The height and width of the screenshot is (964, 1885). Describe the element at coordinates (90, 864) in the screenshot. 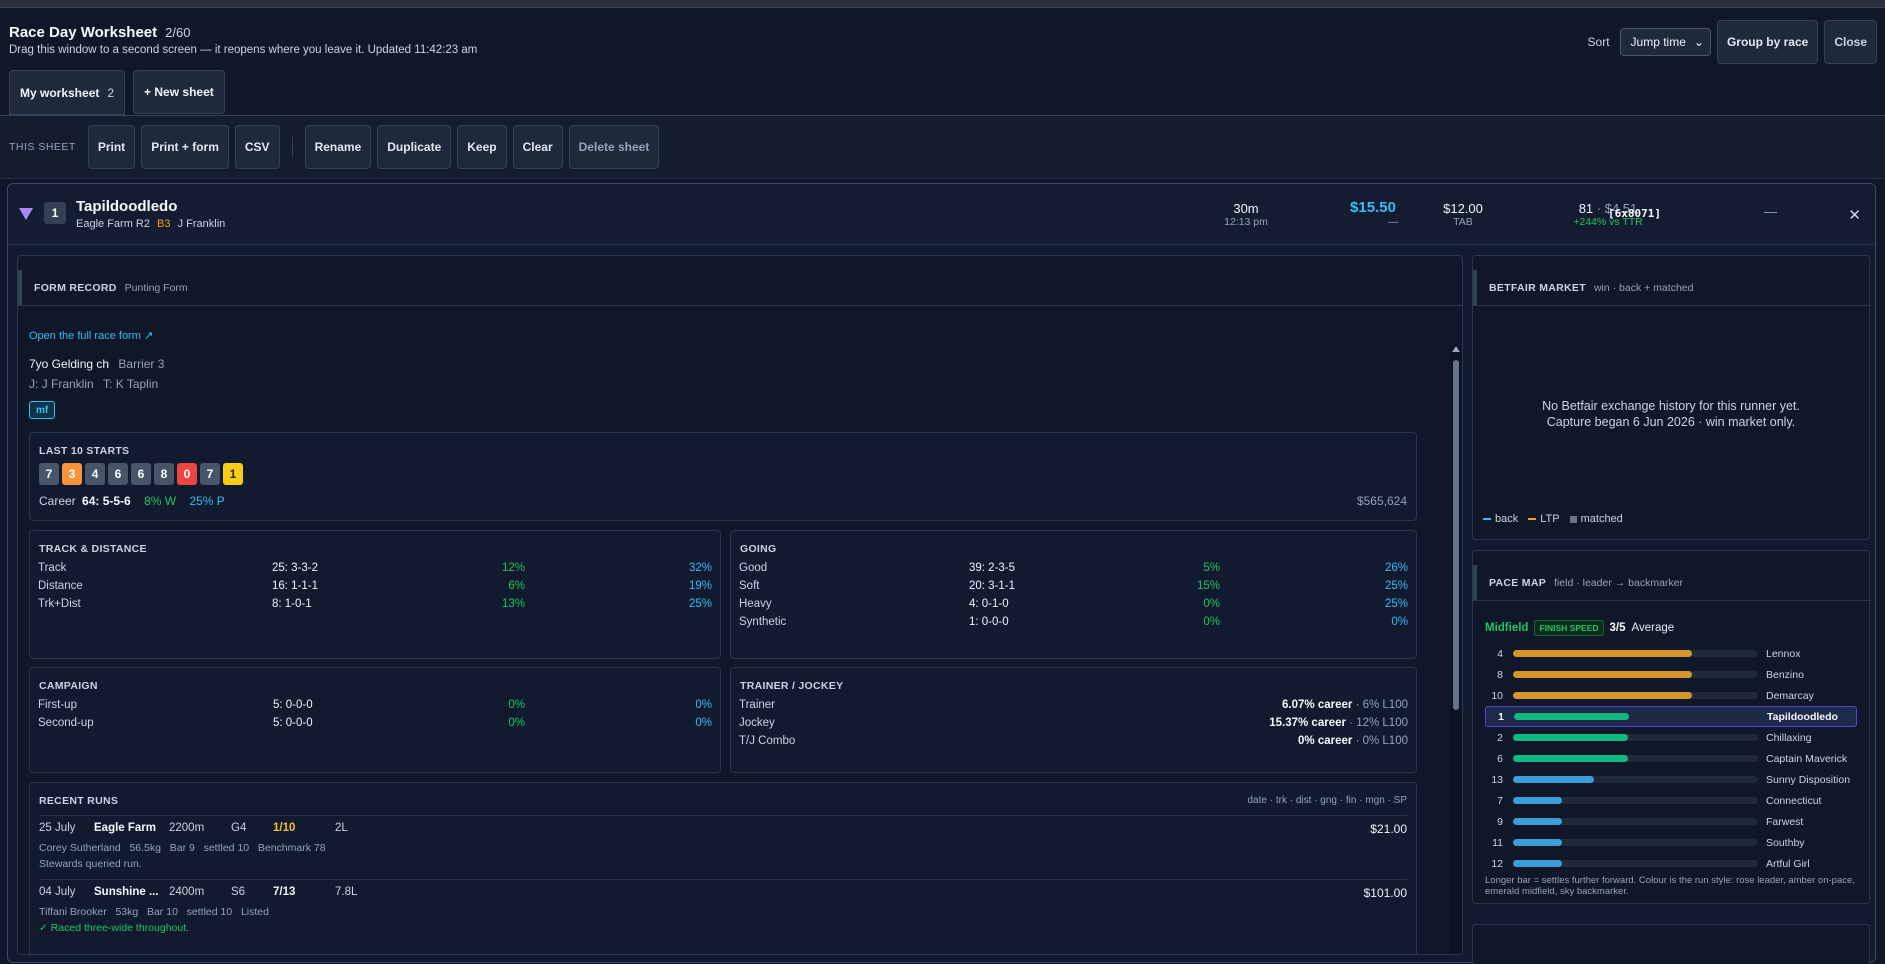

I see `run-note: Stewards queried run.` at that location.